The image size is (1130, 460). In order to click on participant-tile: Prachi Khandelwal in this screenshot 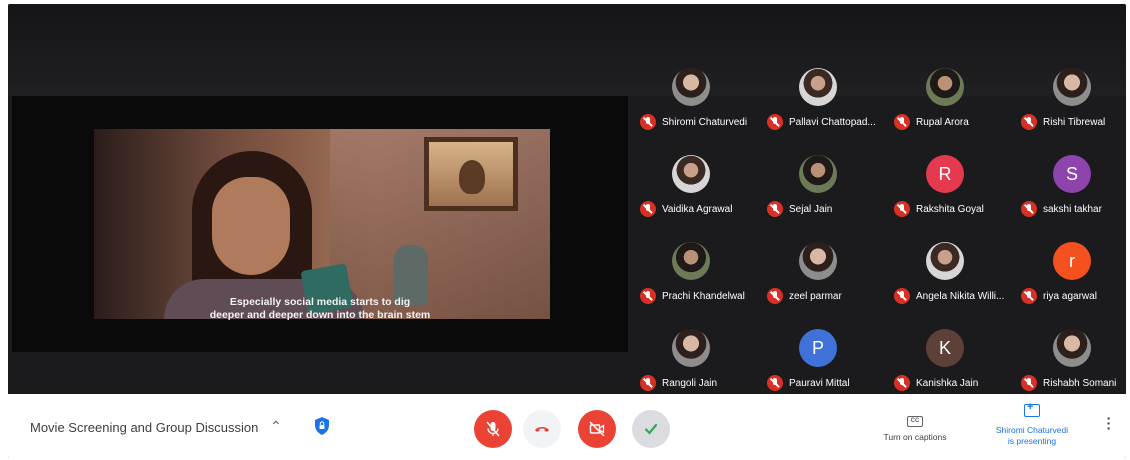, I will do `click(692, 282)`.